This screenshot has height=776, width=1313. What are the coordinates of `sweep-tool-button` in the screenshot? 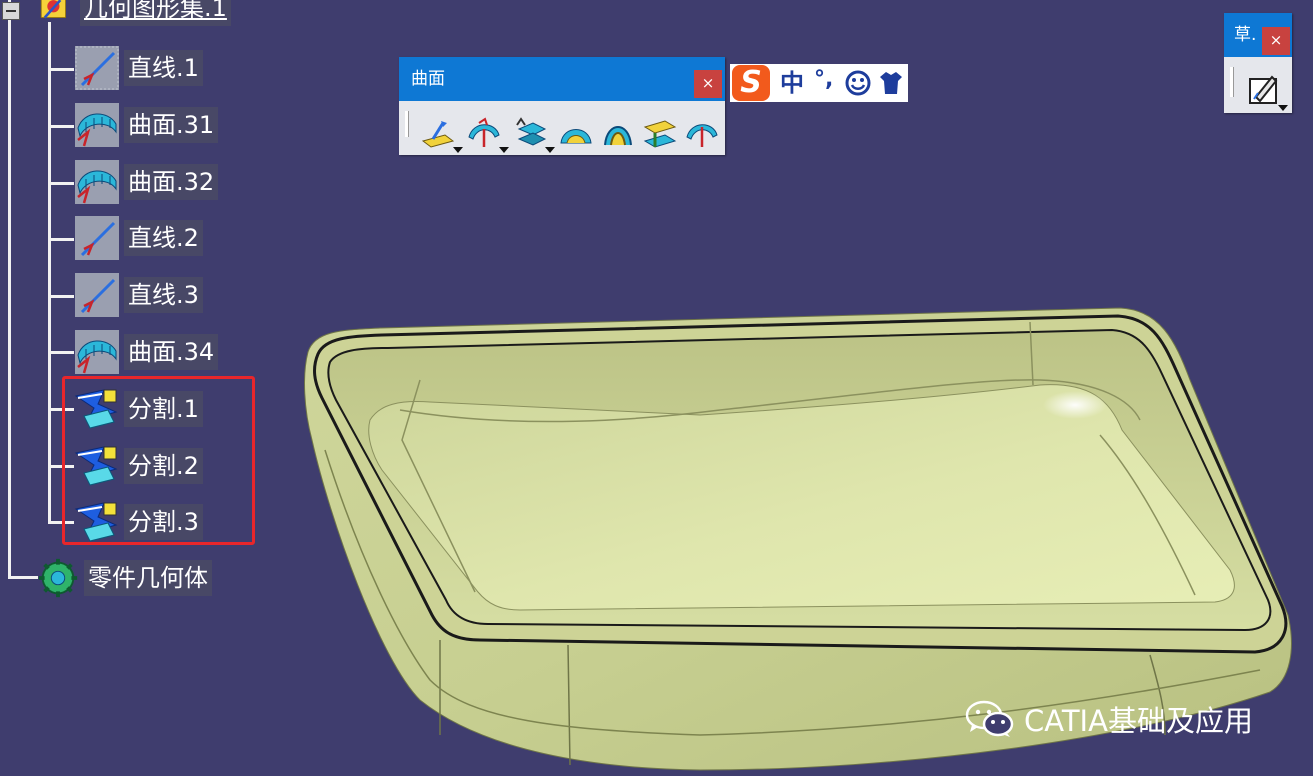 It's located at (702, 133).